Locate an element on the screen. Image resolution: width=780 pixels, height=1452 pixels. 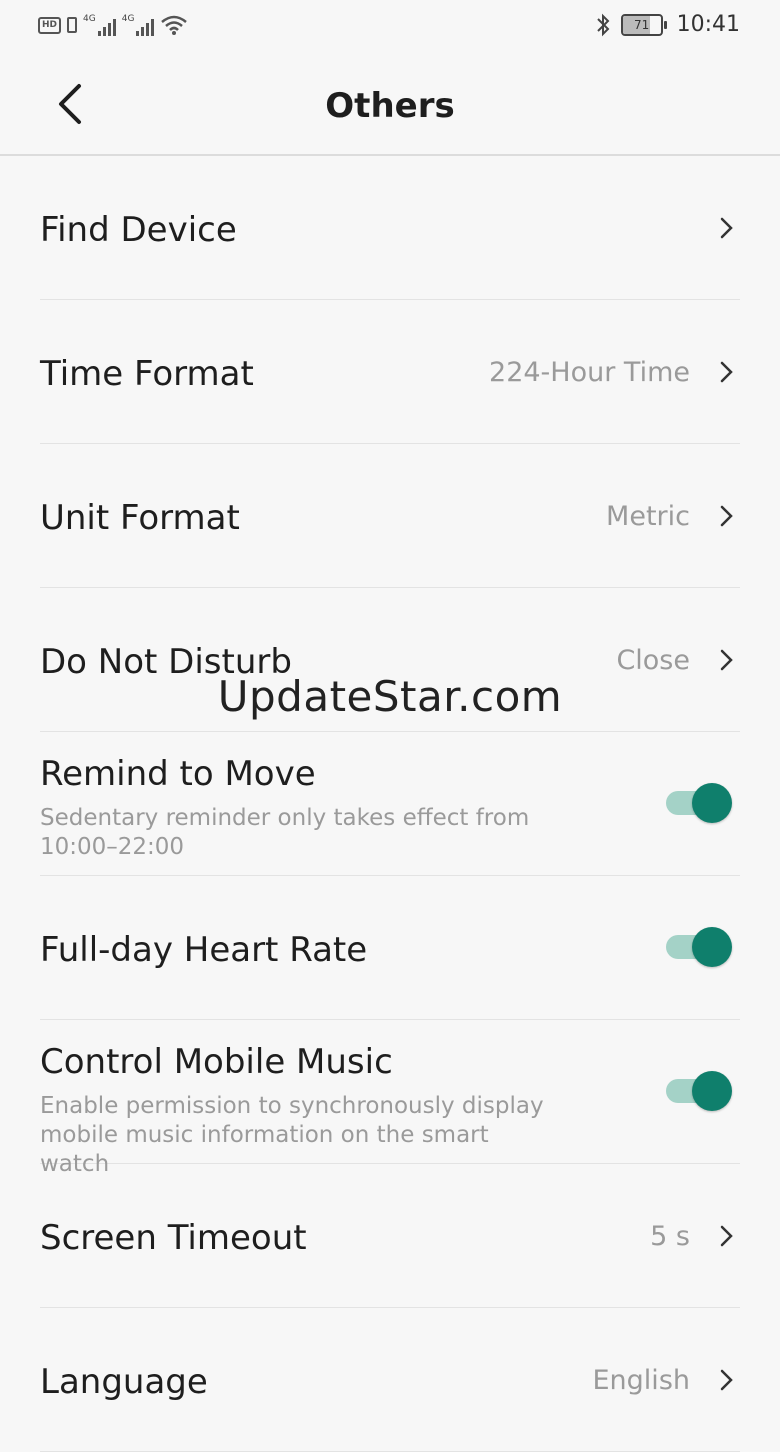
setting-value: 224-Hour Time is located at coordinates (589, 372).